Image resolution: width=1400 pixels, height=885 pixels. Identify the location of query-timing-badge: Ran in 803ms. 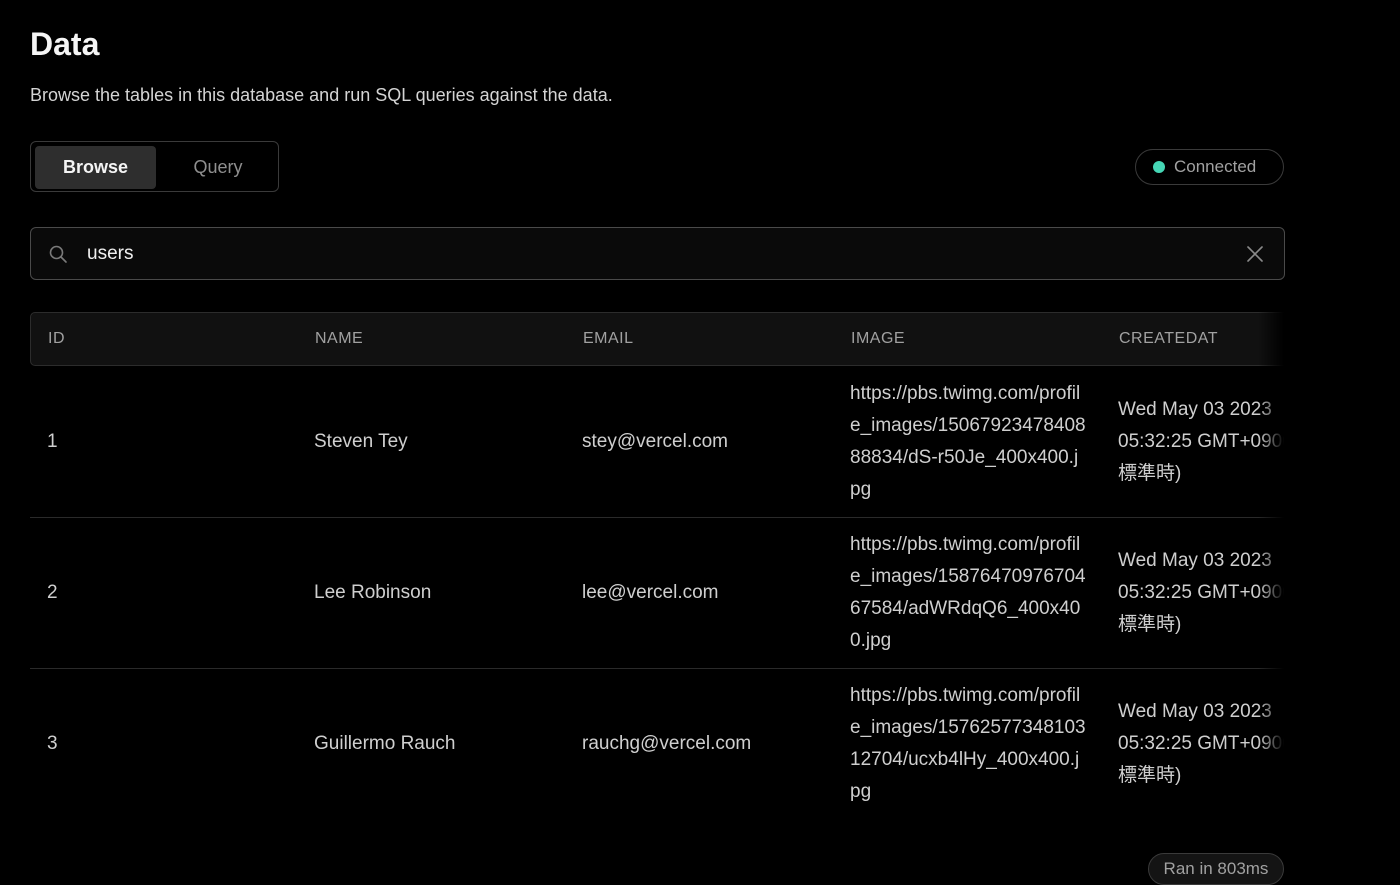
(1216, 869).